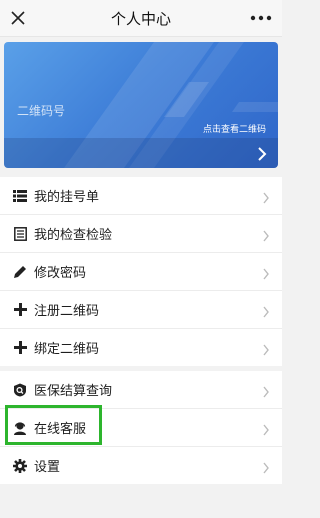 The width and height of the screenshot is (320, 518). I want to click on menu-item-examinations: 我的检查检验, so click(141, 234).